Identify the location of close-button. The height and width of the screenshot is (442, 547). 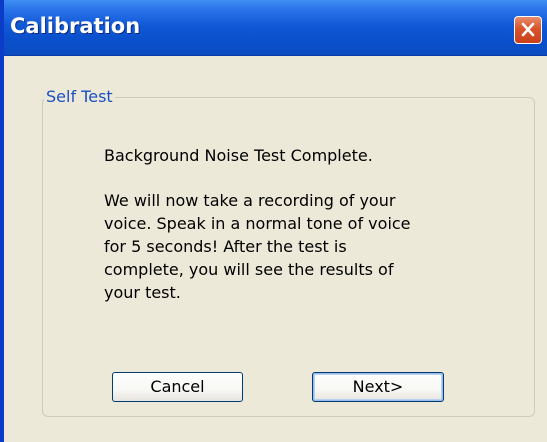
(528, 30).